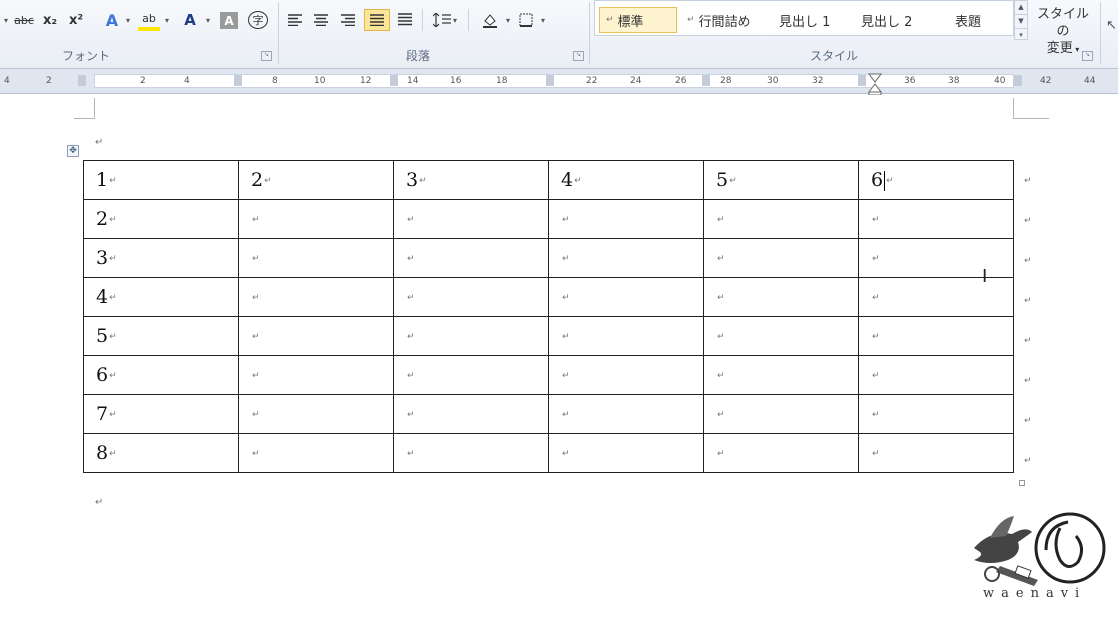  I want to click on font-color-dropdown: ▾, so click(207, 20).